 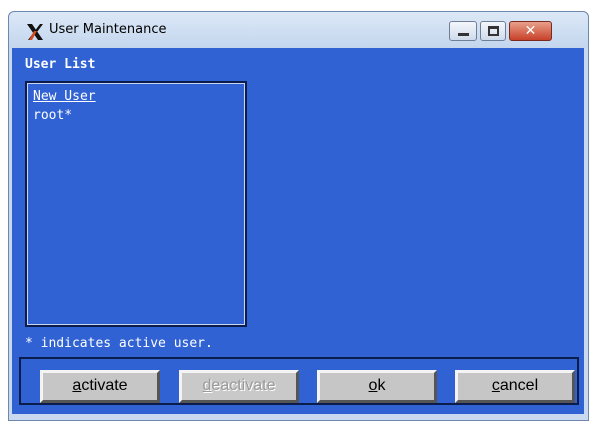 What do you see at coordinates (381, 385) in the screenshot?
I see `ok-label: k` at bounding box center [381, 385].